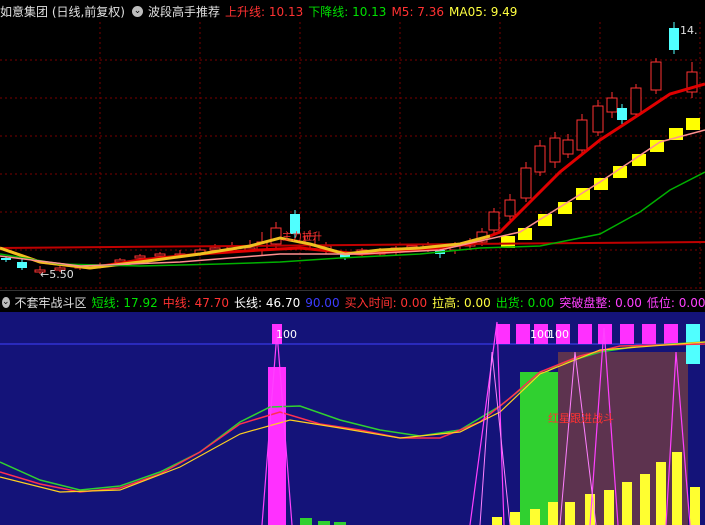 This screenshot has height=525, width=705. I want to click on low-price-label: ←5.50, so click(57, 274).